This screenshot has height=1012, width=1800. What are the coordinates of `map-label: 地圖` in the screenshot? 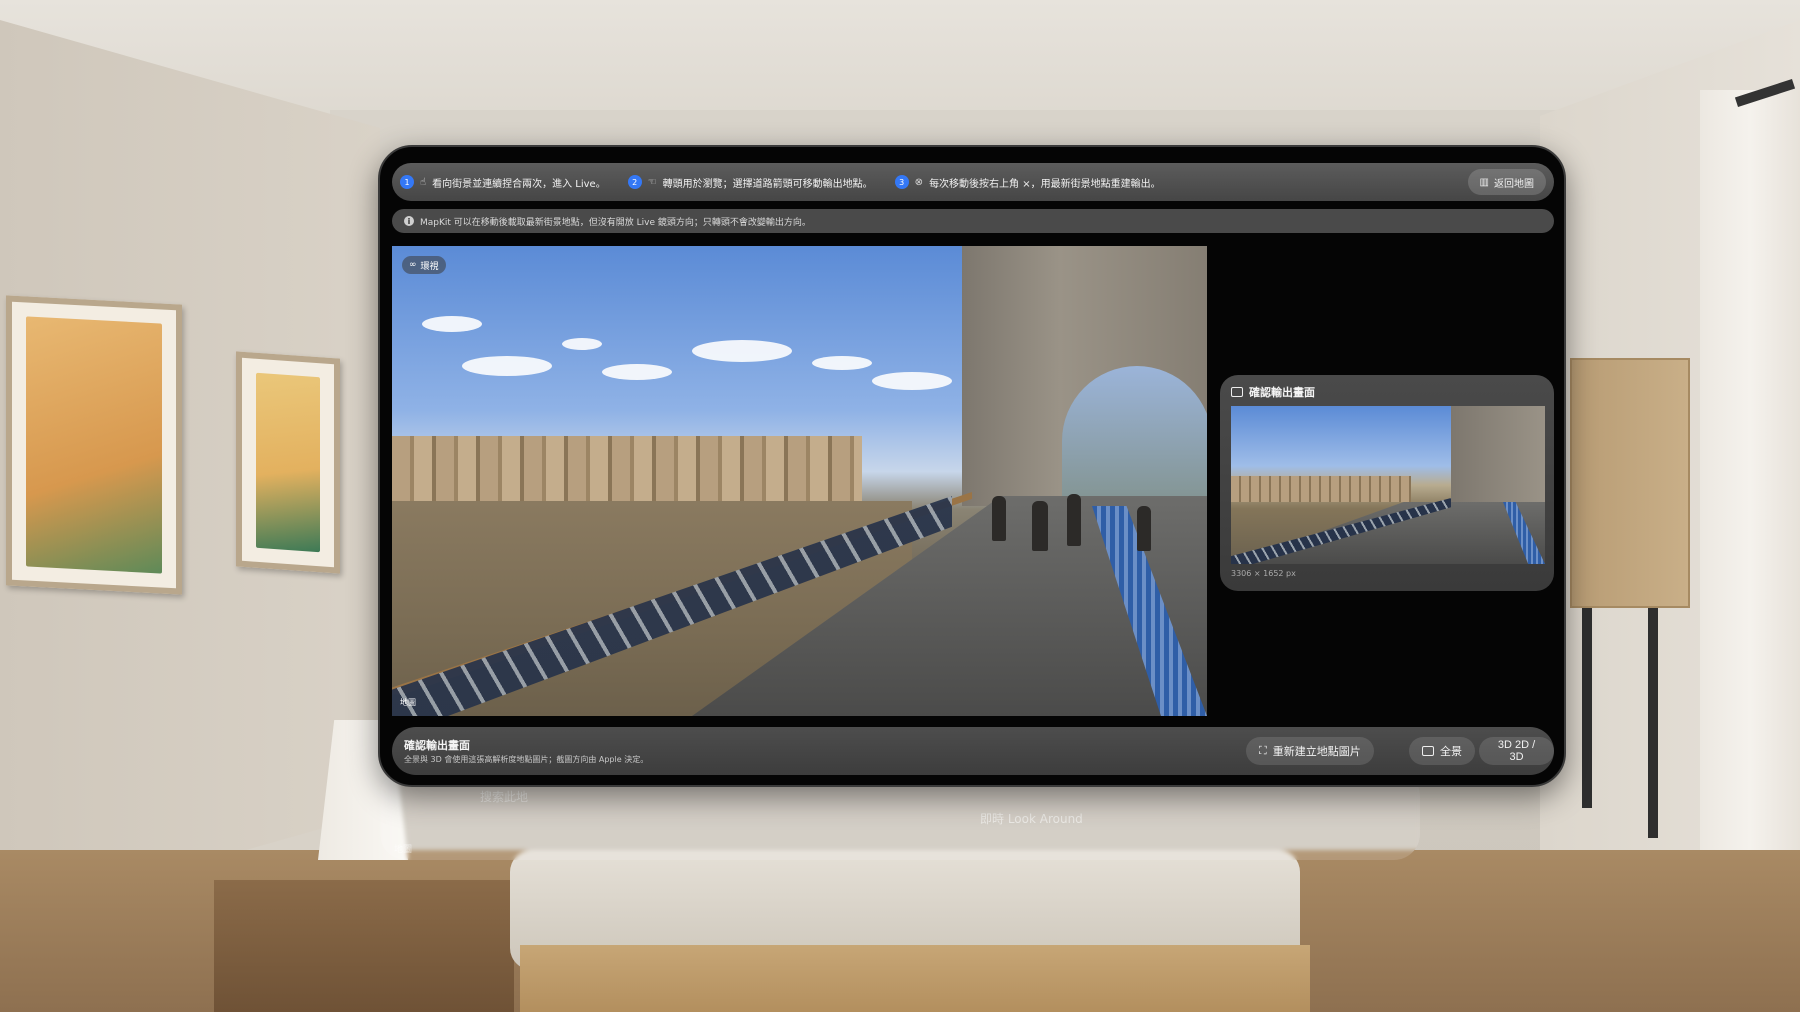 It's located at (403, 850).